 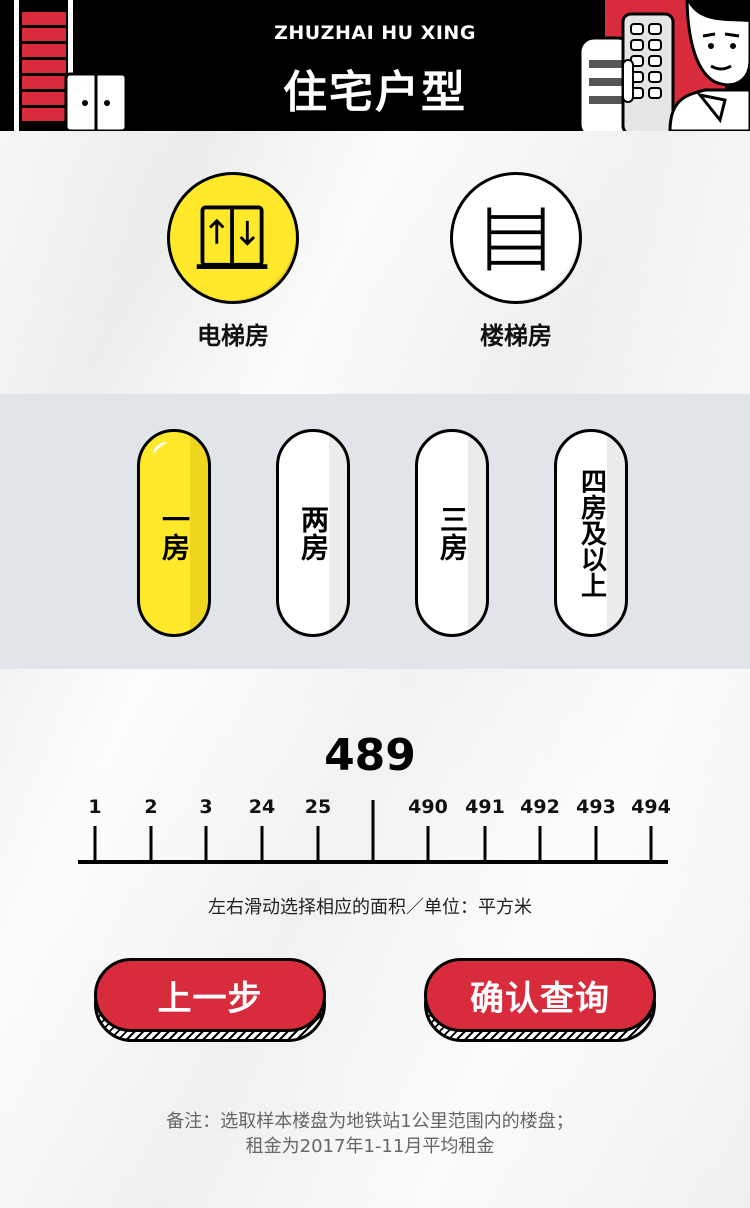 I want to click on tick-label: 24, so click(x=262, y=807).